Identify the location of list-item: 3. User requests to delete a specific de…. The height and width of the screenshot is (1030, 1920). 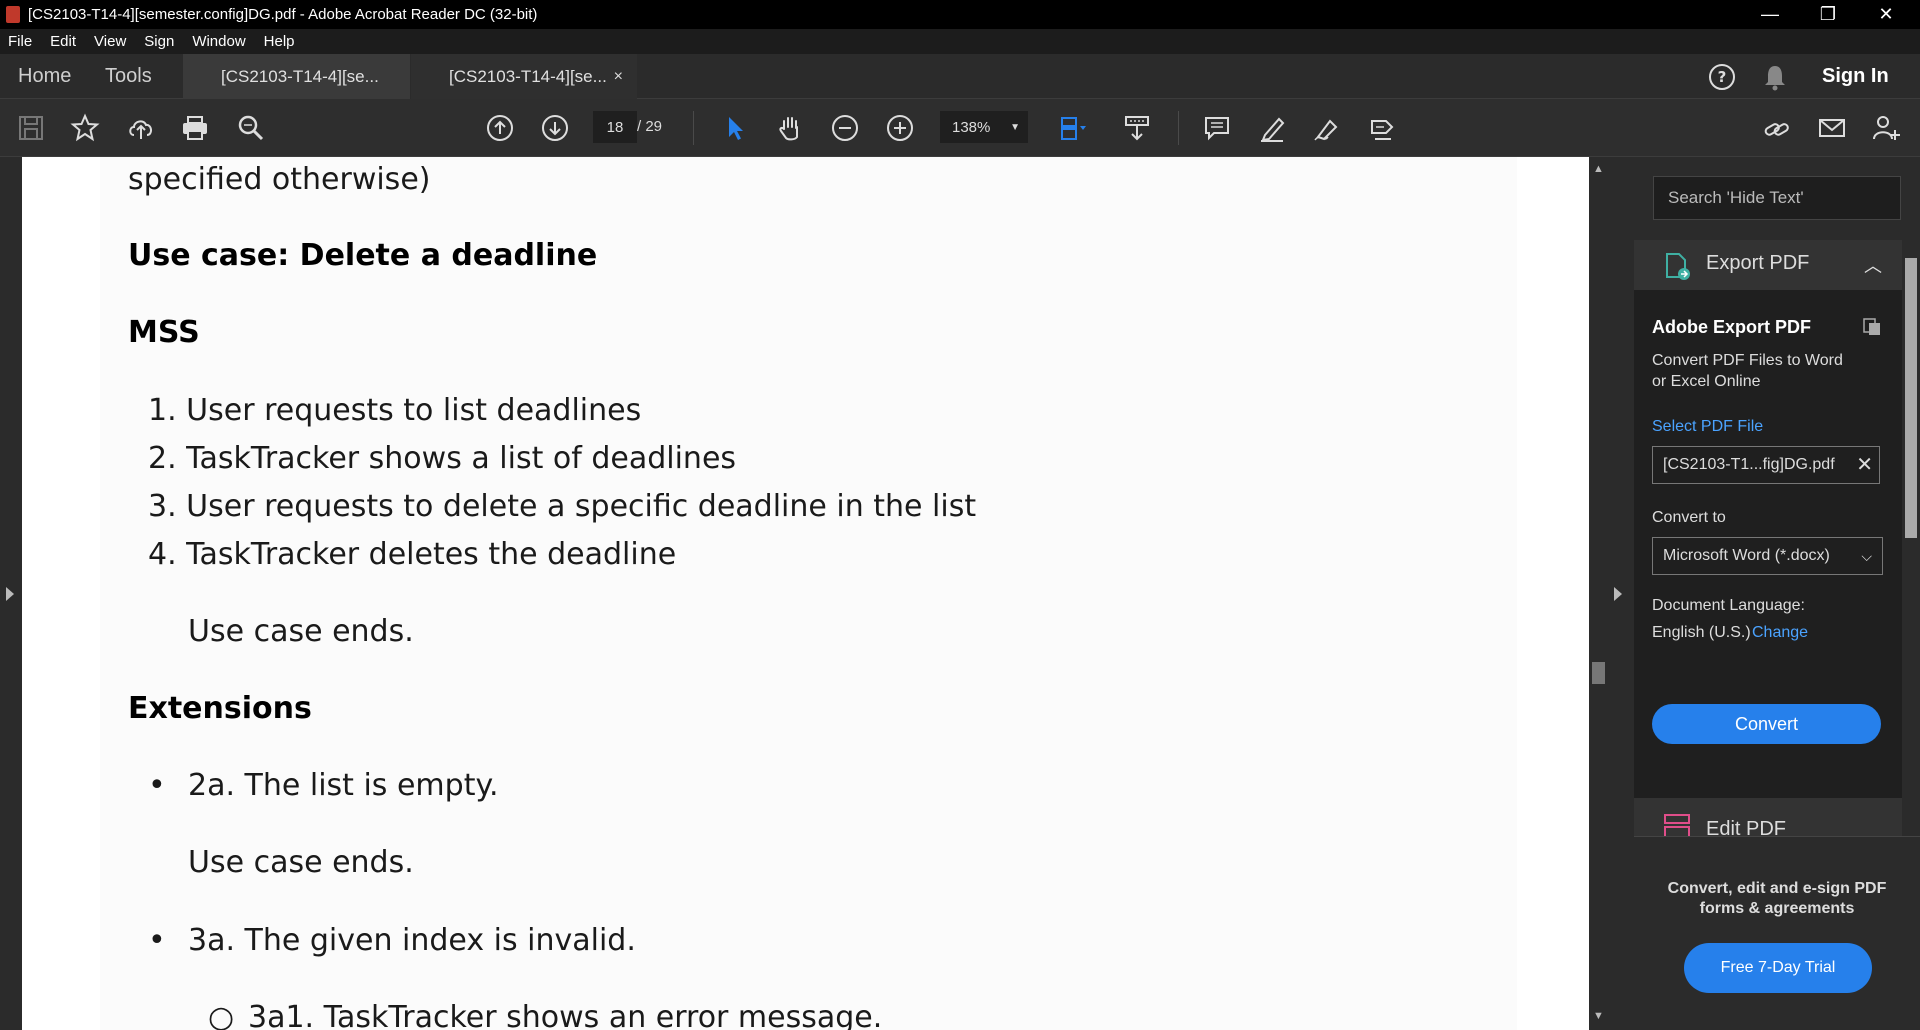
(562, 506).